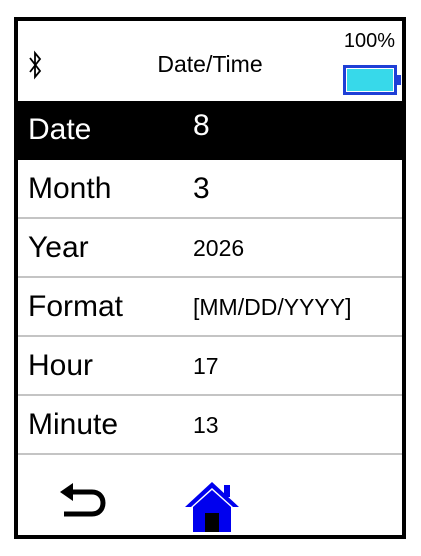 Image resolution: width=421 pixels, height=556 pixels. I want to click on row-value: 3, so click(201, 188).